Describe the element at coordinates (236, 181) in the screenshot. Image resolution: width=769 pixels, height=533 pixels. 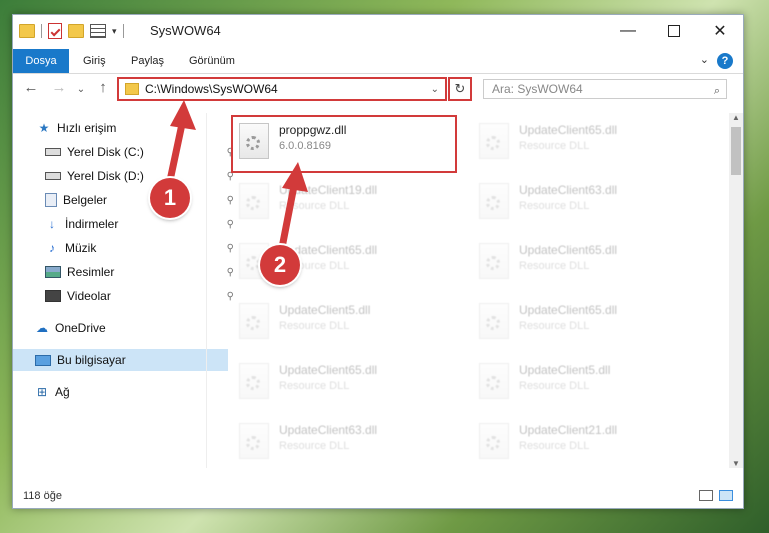
I see `annotation-arrows` at that location.